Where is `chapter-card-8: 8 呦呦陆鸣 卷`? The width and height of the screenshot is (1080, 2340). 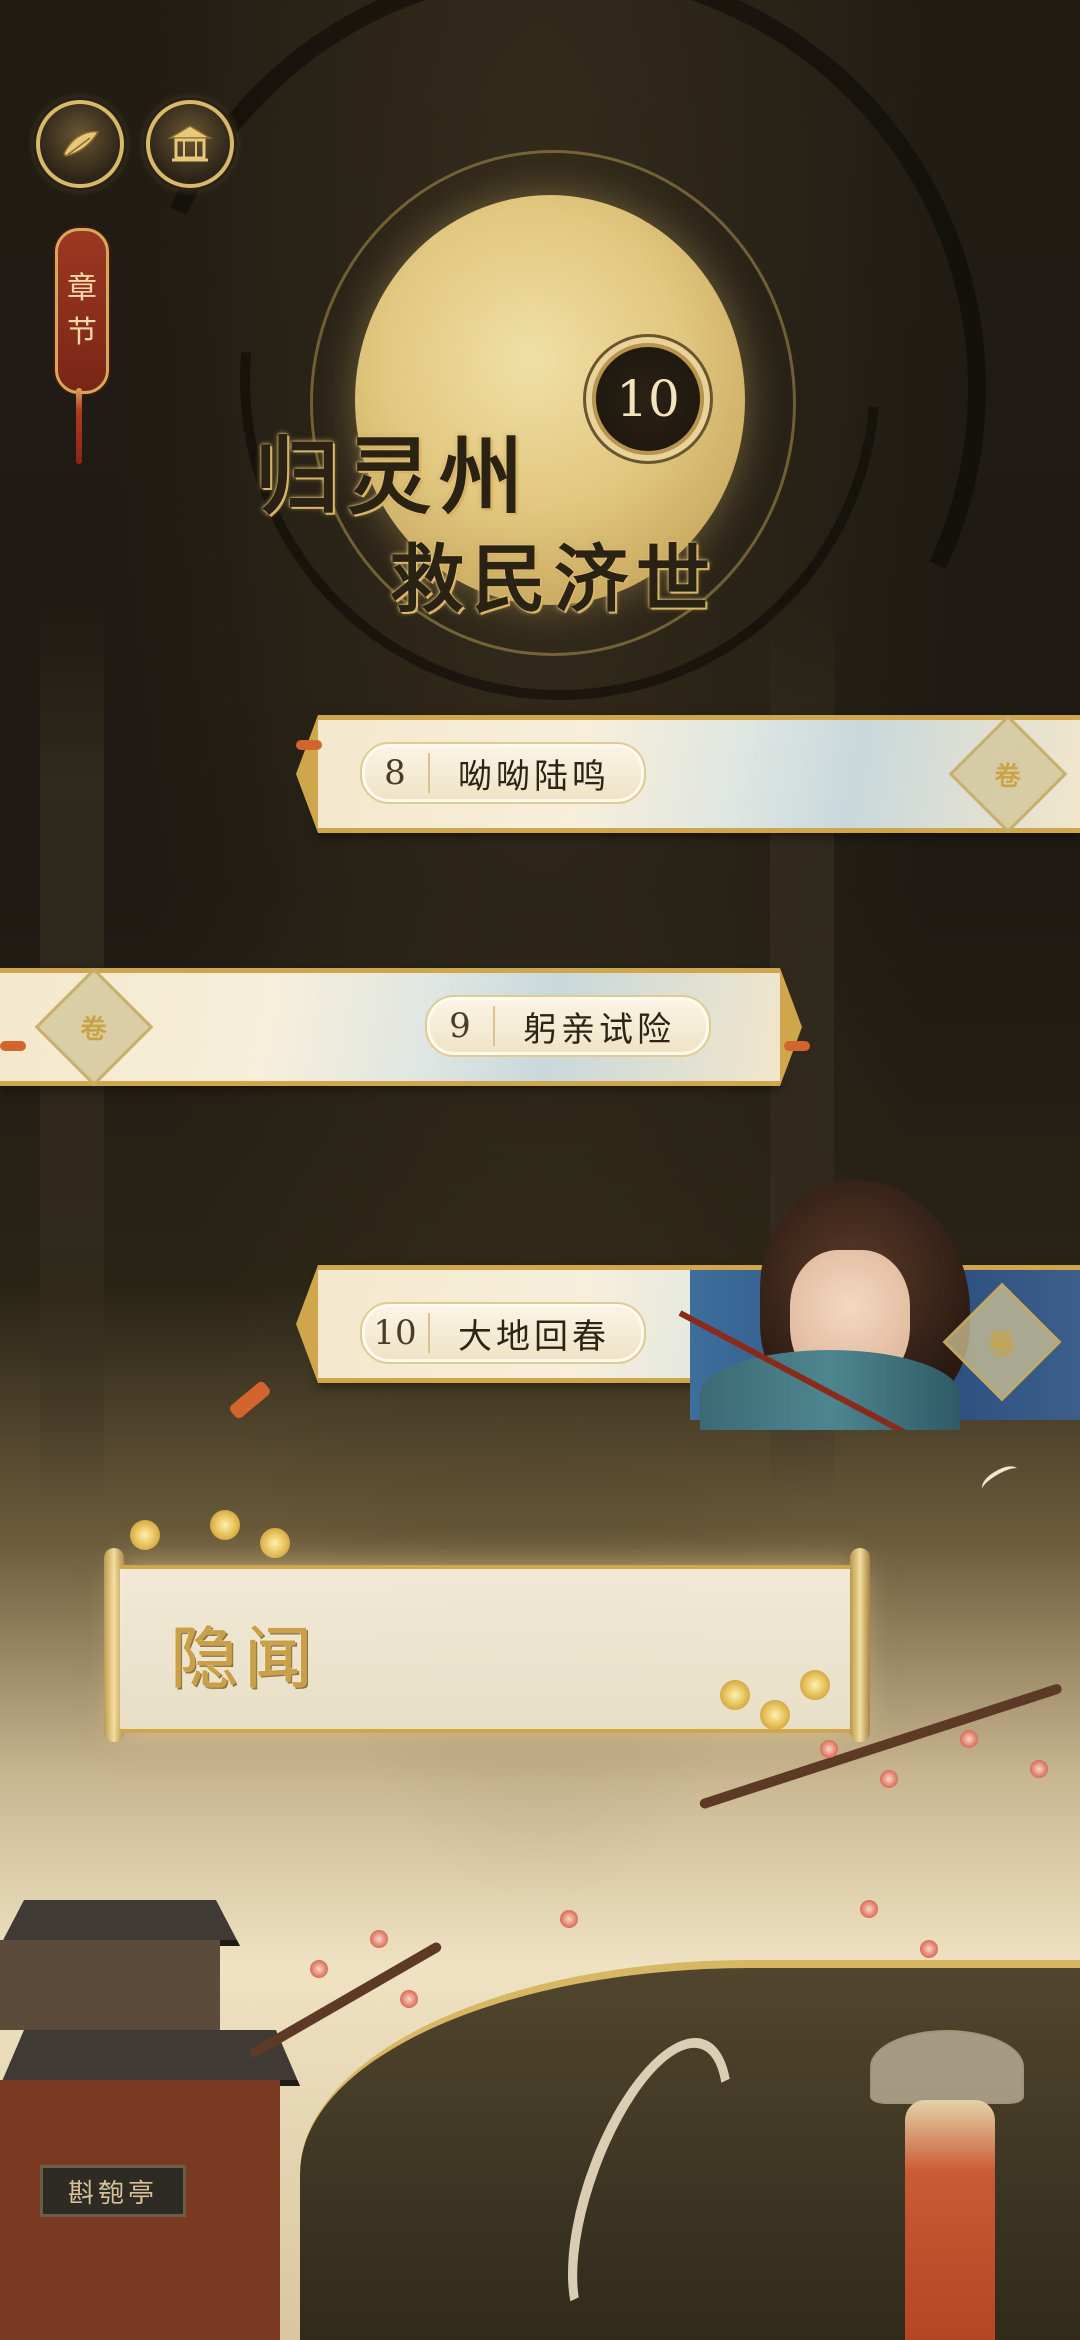
chapter-card-8: 8 呦呦陆鸣 卷 is located at coordinates (688, 774).